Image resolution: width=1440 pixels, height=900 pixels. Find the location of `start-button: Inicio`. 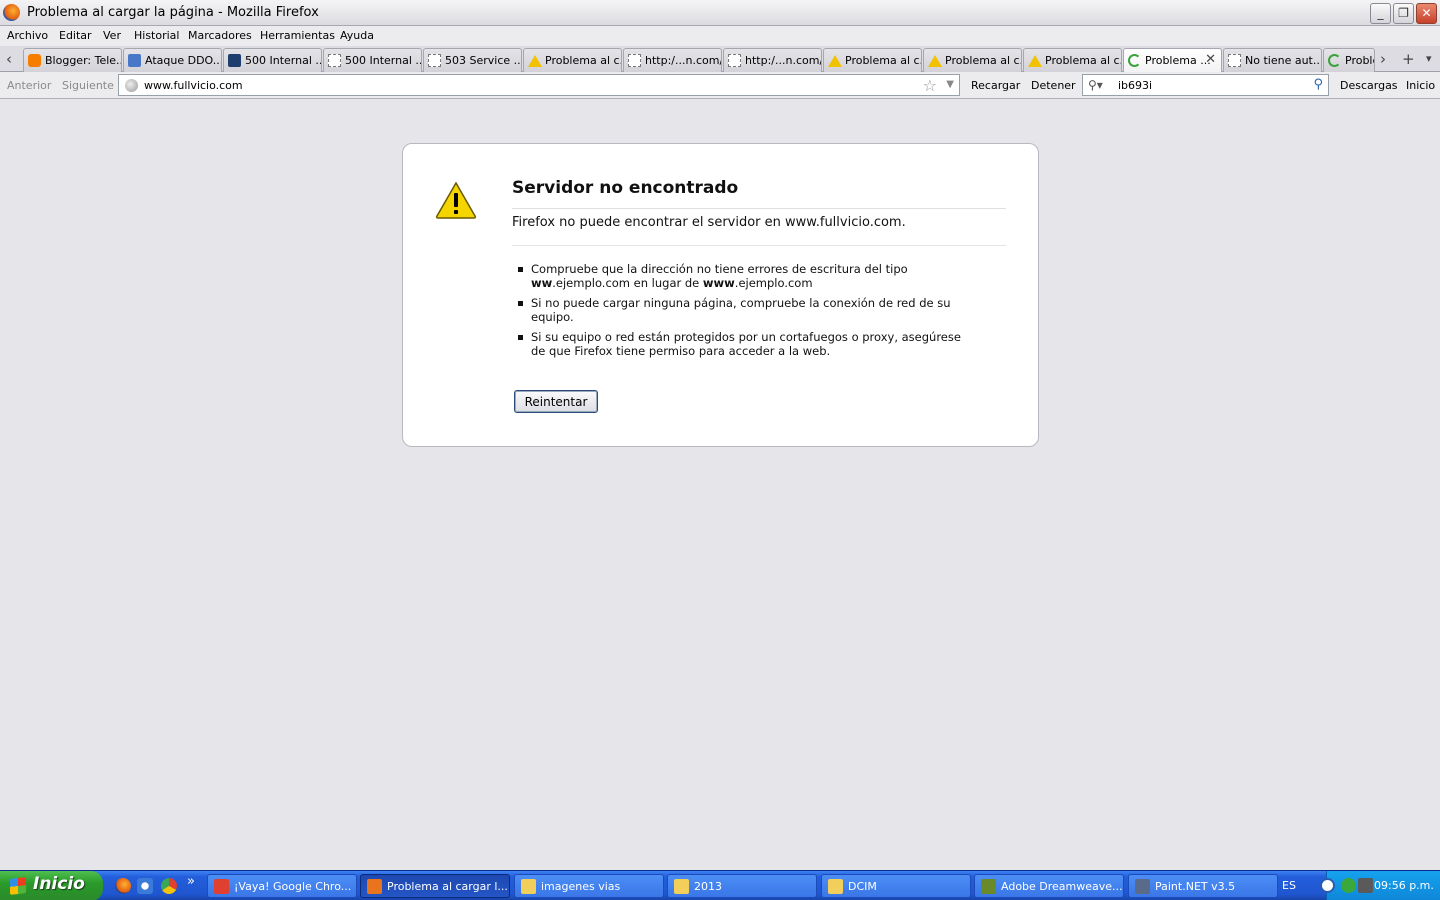

start-button: Inicio is located at coordinates (51, 885).